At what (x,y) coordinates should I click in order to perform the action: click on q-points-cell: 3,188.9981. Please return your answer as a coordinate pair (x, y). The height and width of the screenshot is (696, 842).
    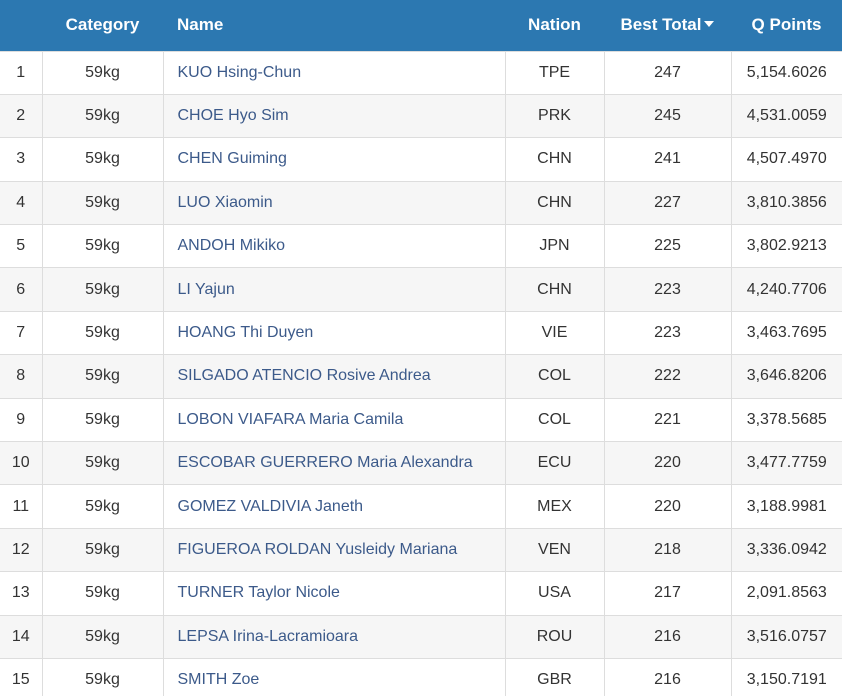
    Looking at the image, I should click on (786, 506).